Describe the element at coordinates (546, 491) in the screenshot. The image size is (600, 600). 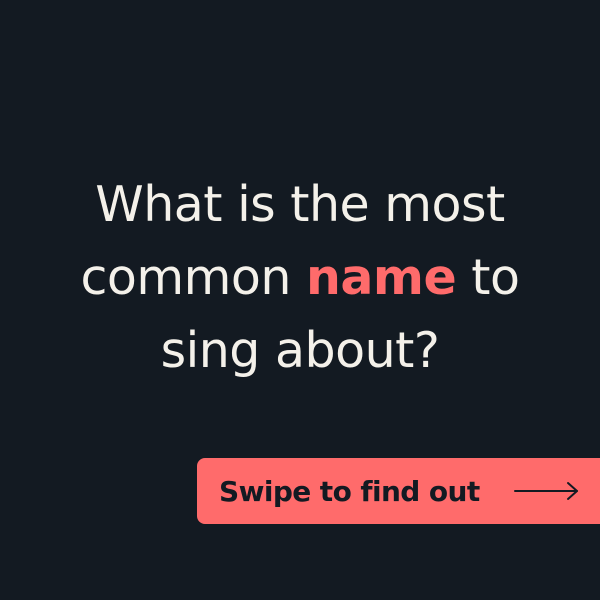
I see `arrow-right-icon` at that location.